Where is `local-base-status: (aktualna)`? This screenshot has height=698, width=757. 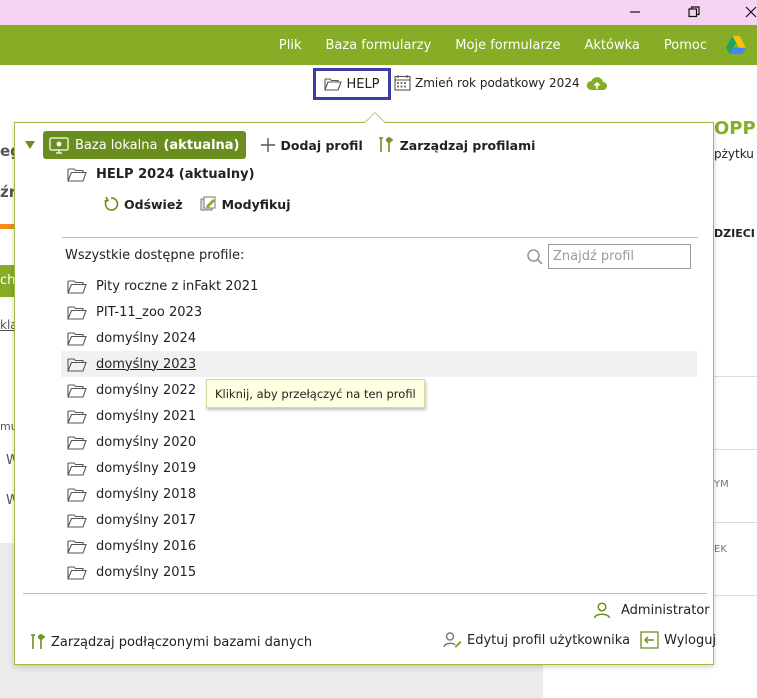
local-base-status: (aktualna) is located at coordinates (201, 145).